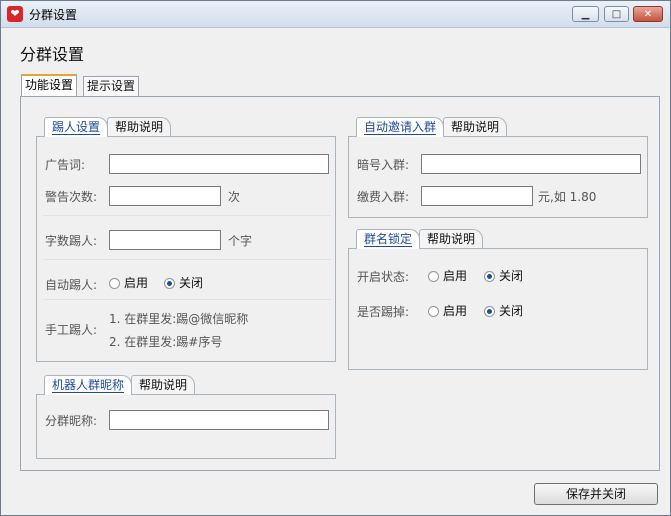 Image resolution: width=671 pixels, height=516 pixels. What do you see at coordinates (219, 420) in the screenshot?
I see `nickname-input` at bounding box center [219, 420].